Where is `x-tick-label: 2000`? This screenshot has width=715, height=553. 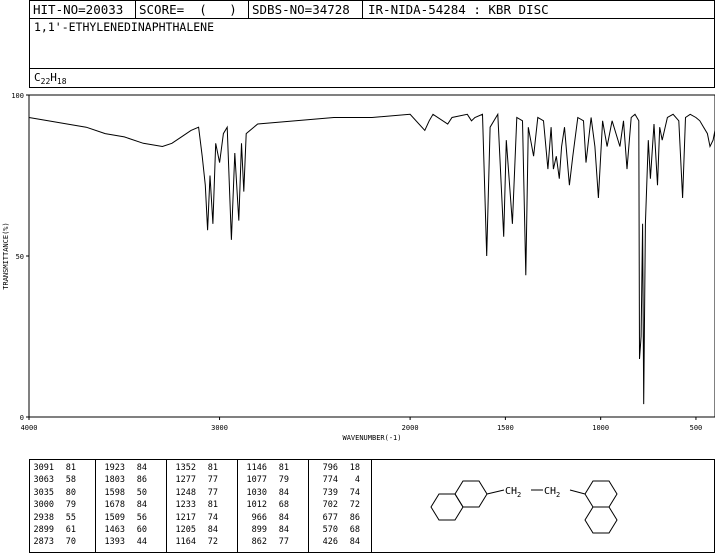 x-tick-label: 2000 is located at coordinates (410, 428).